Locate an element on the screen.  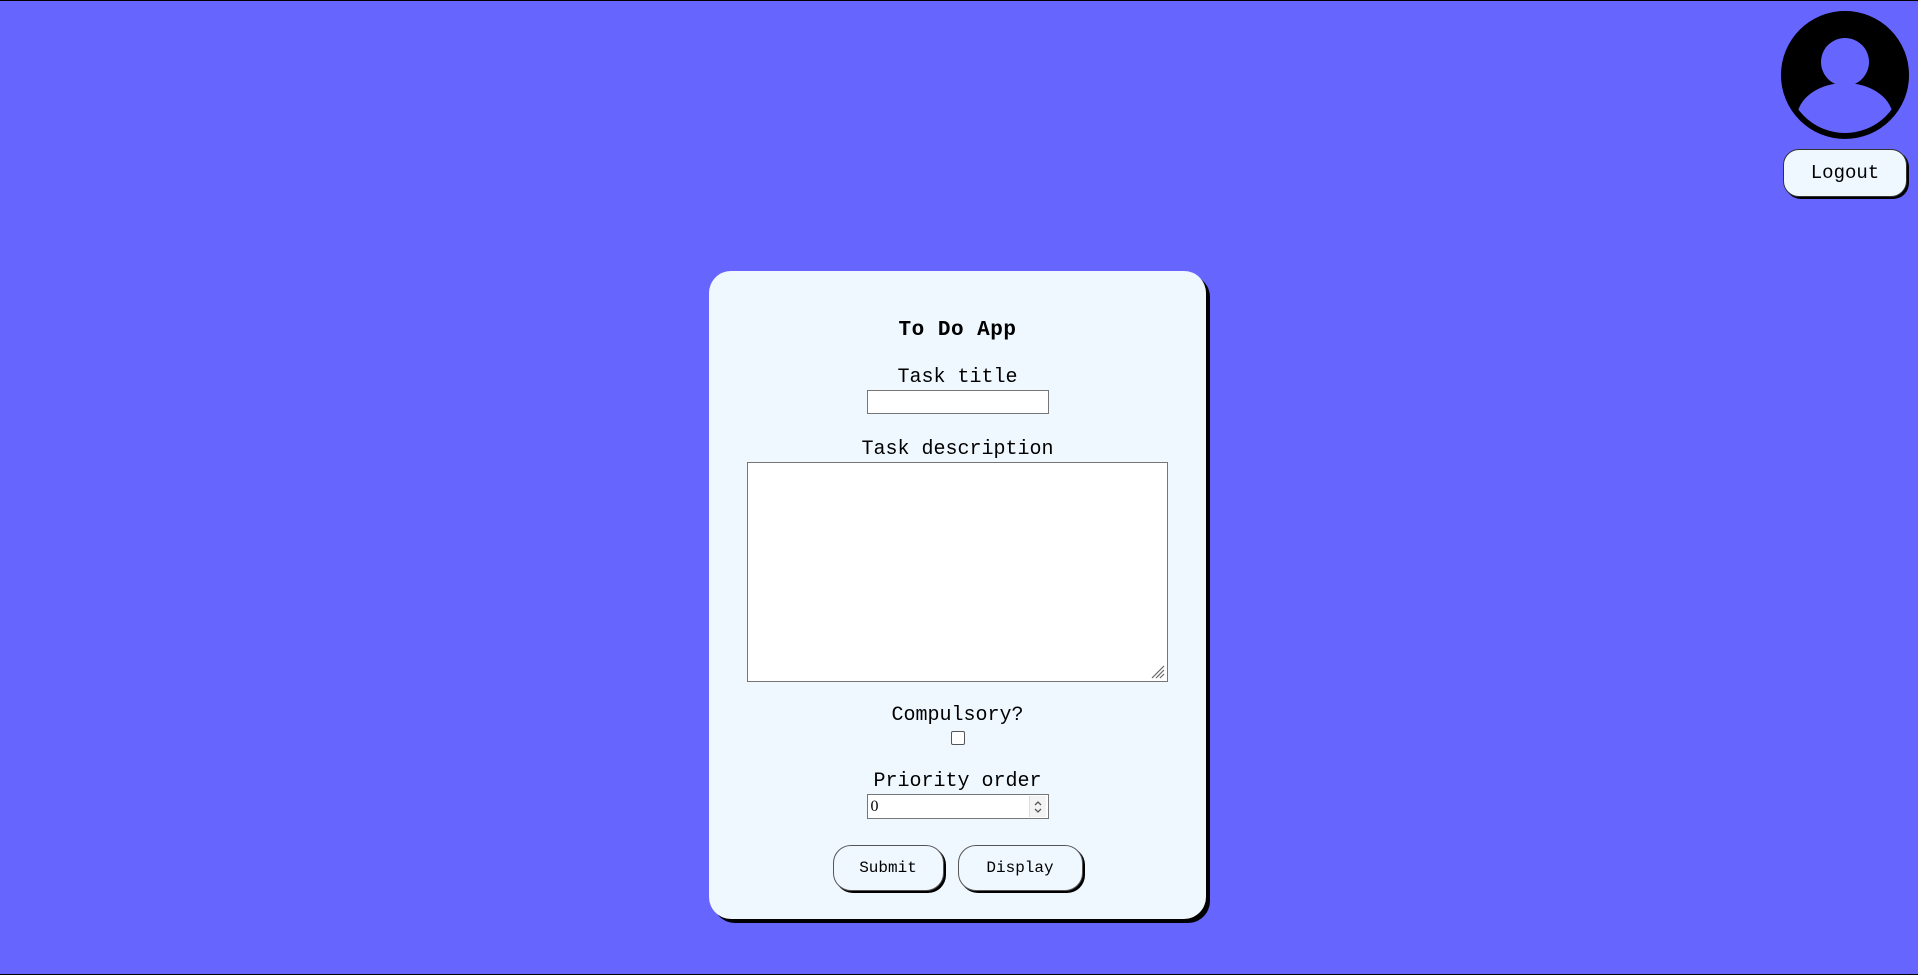
task-title-label: Task title is located at coordinates (957, 377).